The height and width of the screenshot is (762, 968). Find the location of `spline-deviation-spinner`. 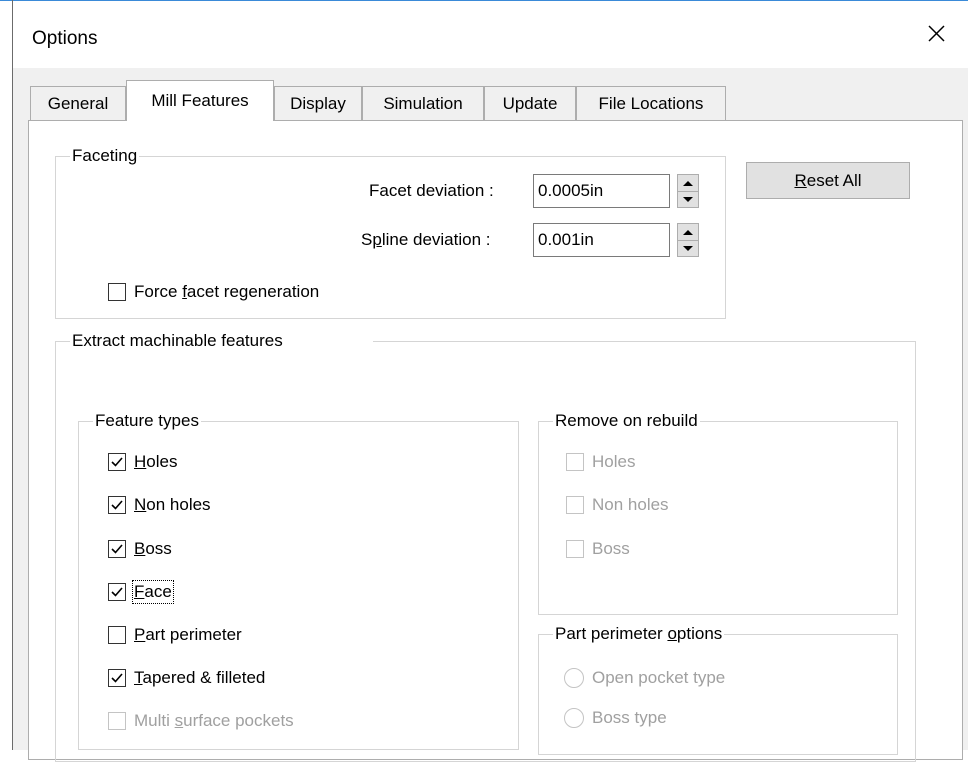

spline-deviation-spinner is located at coordinates (688, 240).